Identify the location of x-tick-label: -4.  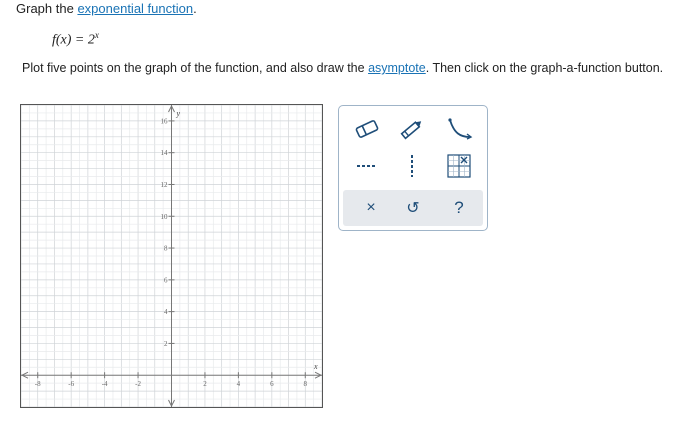
(105, 384).